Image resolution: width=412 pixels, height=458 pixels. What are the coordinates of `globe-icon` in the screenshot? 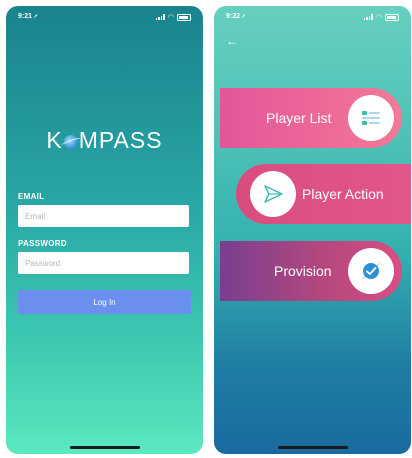 It's located at (70, 142).